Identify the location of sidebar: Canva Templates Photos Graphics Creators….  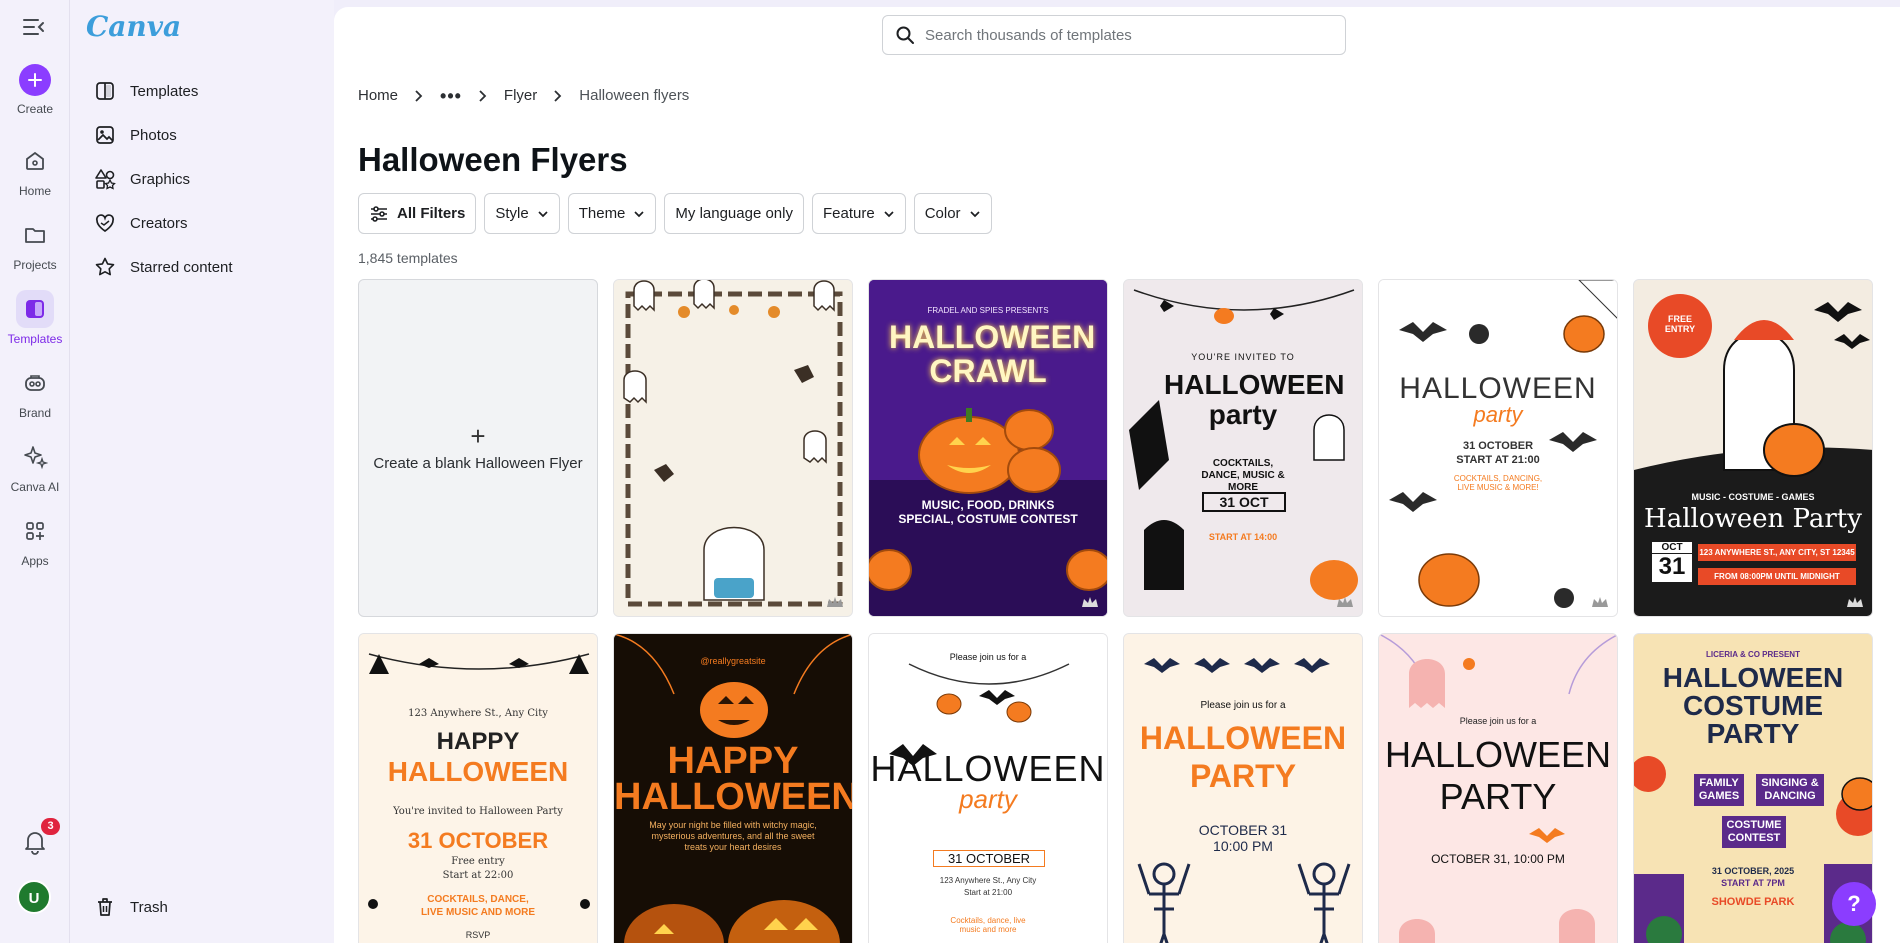
(202, 471).